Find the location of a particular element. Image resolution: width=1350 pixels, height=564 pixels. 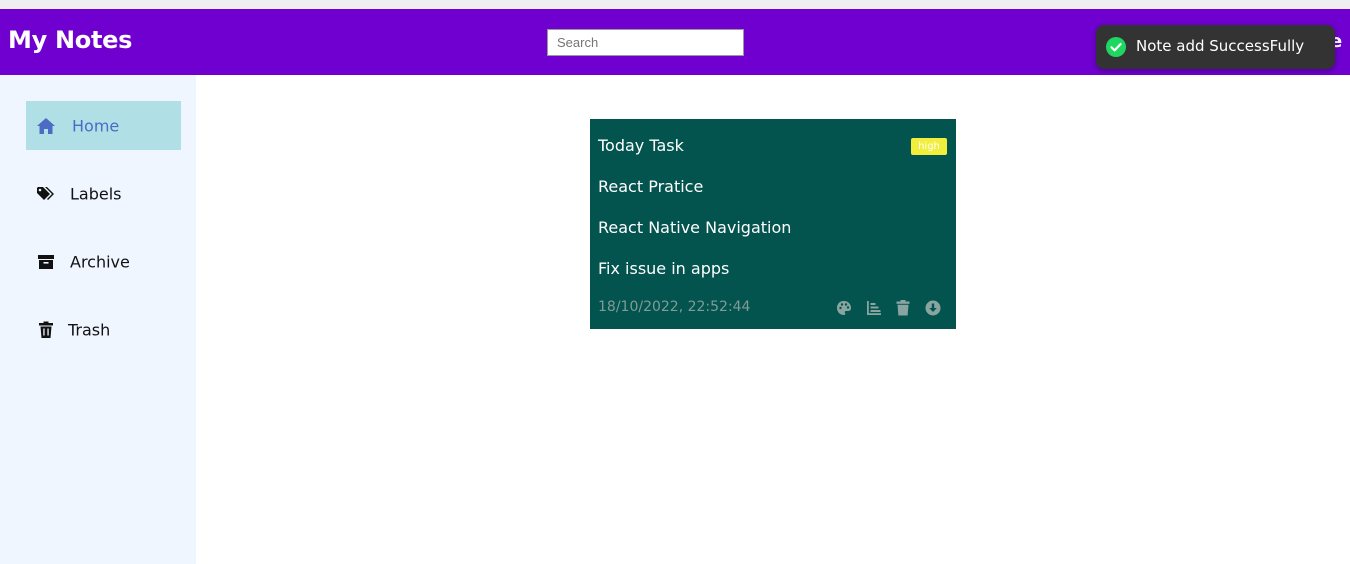

search-input is located at coordinates (645, 42).